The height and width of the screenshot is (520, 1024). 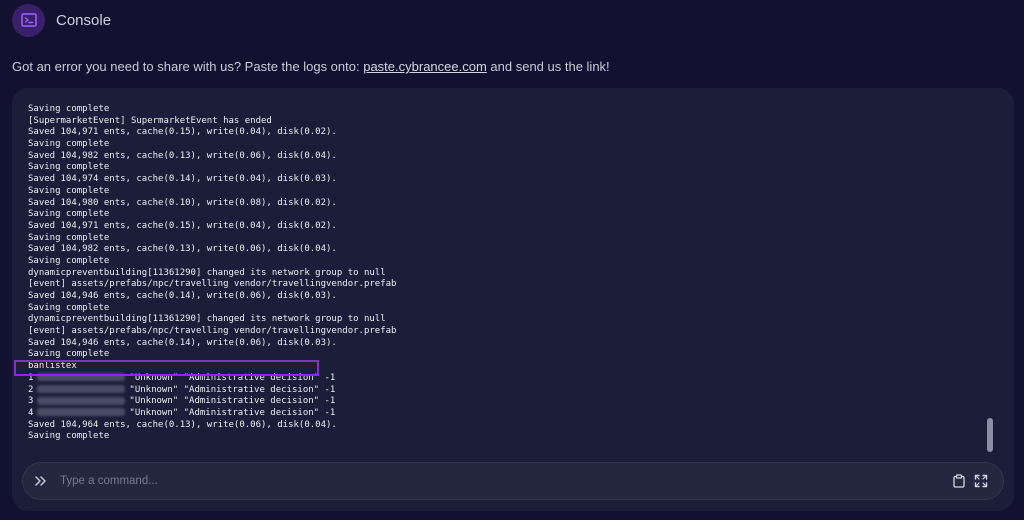 What do you see at coordinates (41, 481) in the screenshot?
I see `chevrons-right-icon` at bounding box center [41, 481].